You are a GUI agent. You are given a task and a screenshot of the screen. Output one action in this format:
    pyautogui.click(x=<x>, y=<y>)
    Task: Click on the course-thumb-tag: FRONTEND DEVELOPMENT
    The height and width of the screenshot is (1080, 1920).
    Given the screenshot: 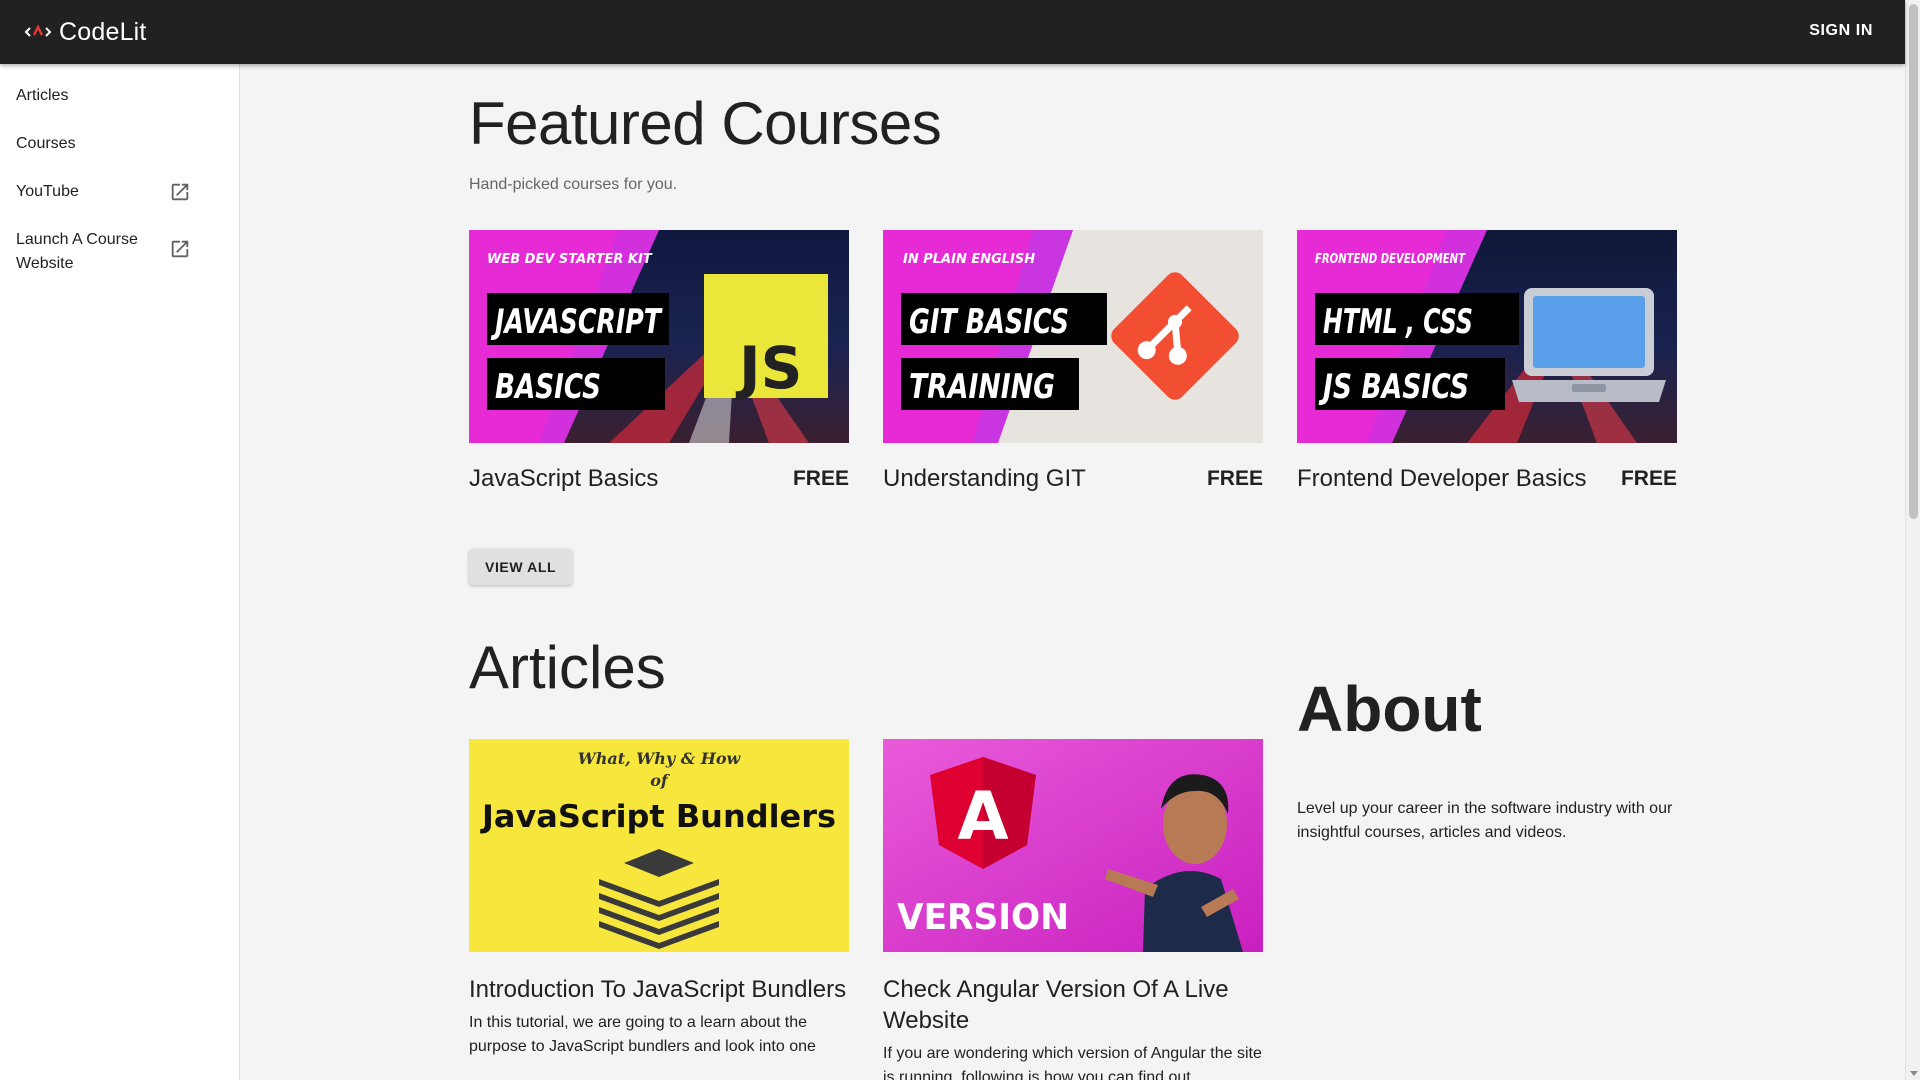 What is the action you would take?
    pyautogui.click(x=1390, y=259)
    